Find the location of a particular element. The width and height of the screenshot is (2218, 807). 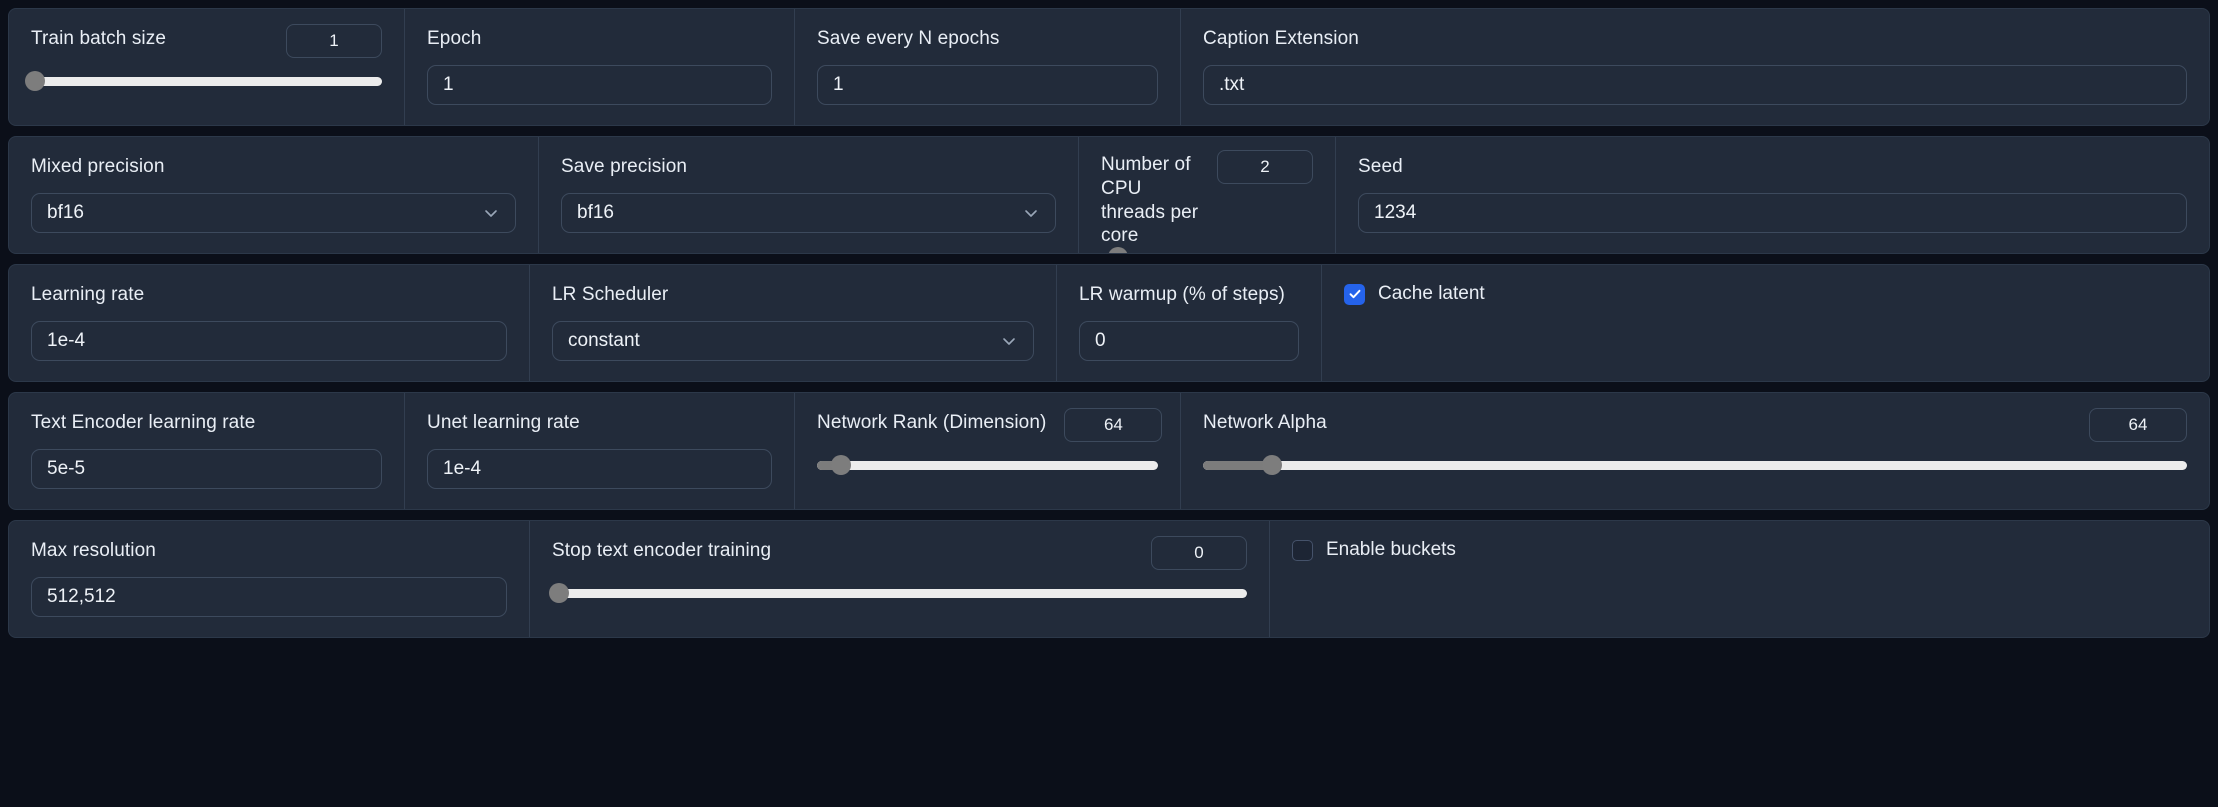

stop-text-encoder-training-cell: Stop text encoder training 0 is located at coordinates (900, 579).